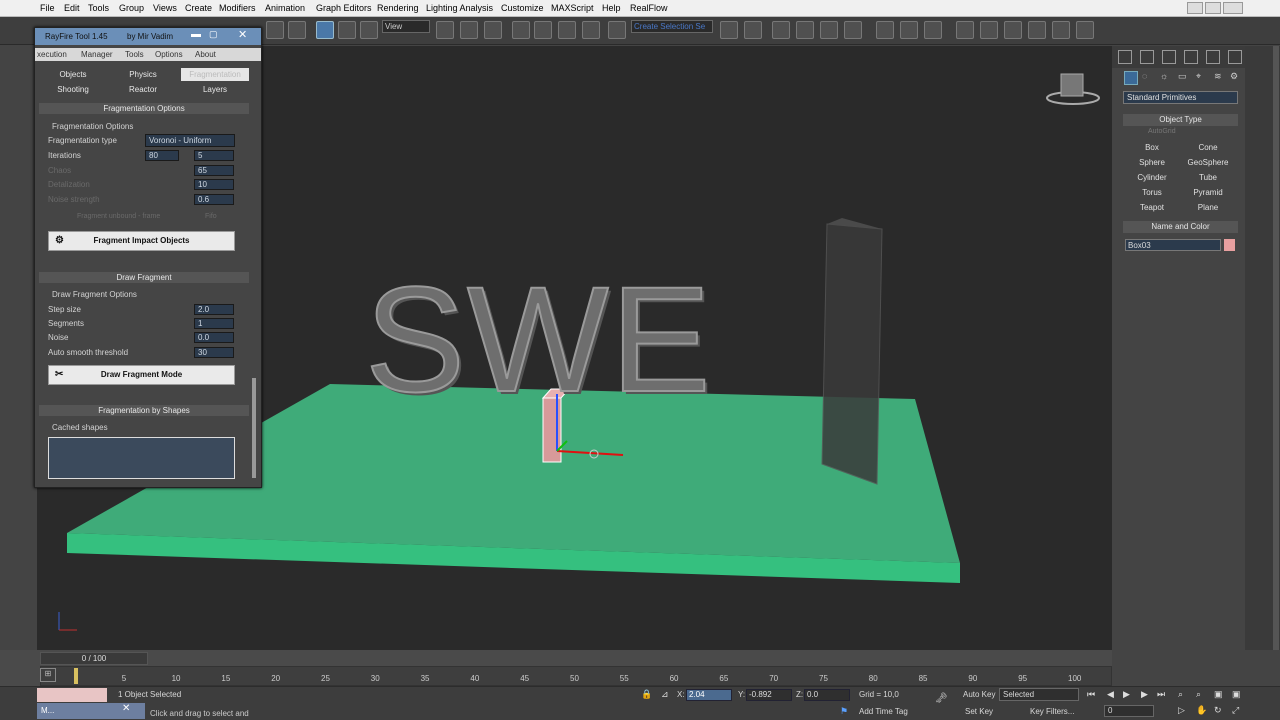 This screenshot has width=1280, height=720. Describe the element at coordinates (1091, 694) in the screenshot. I see `goto-start-icon: ⏮` at that location.